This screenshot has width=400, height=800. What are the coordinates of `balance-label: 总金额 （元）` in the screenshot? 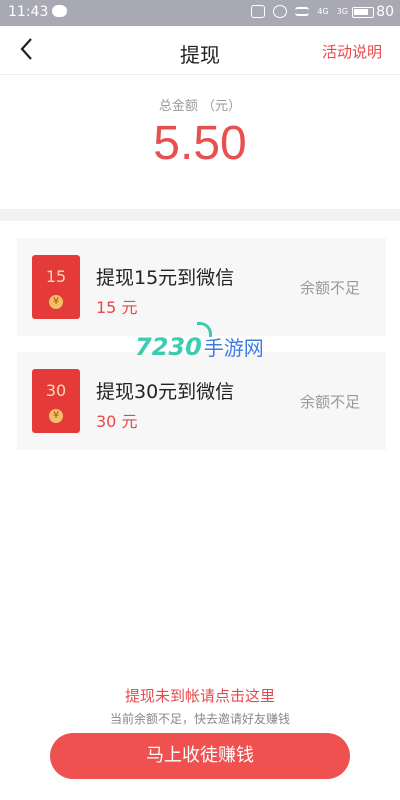 It's located at (200, 106).